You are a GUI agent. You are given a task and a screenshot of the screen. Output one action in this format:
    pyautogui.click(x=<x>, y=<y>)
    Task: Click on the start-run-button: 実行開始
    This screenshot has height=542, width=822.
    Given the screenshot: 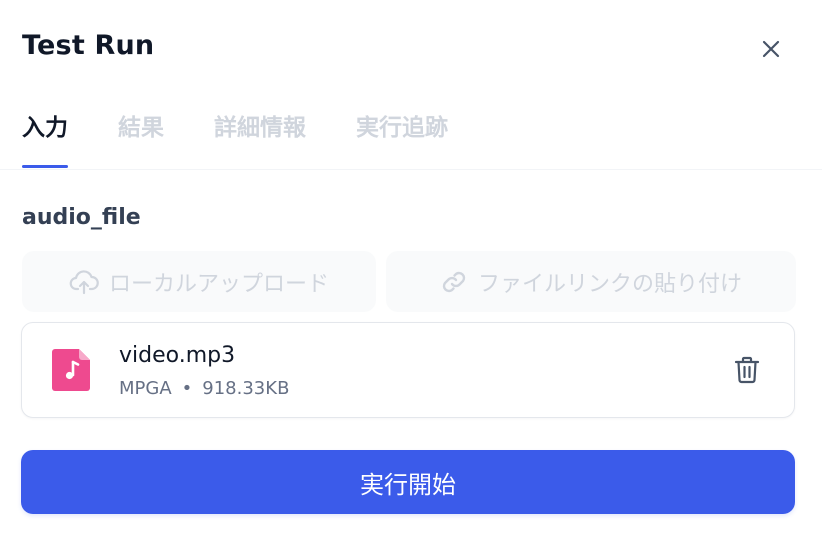 What is the action you would take?
    pyautogui.click(x=408, y=482)
    